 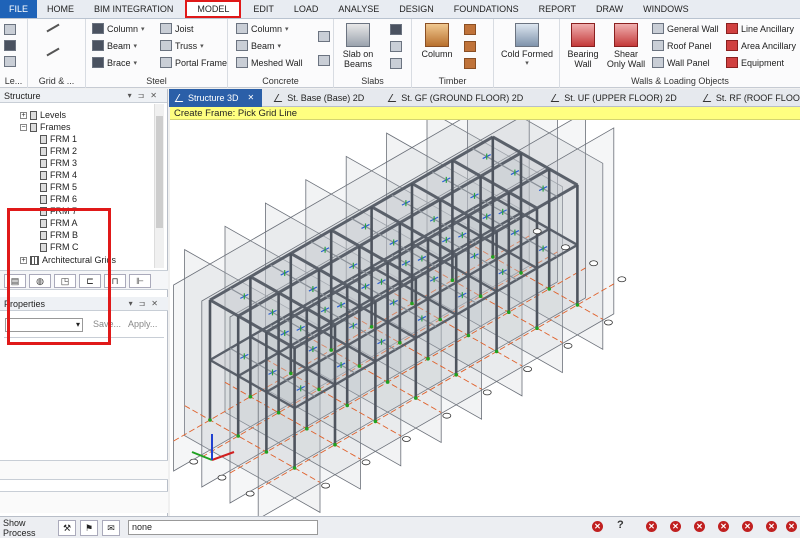 What do you see at coordinates (760, 28) in the screenshot?
I see `line-ancillary-button: Line Ancillary` at bounding box center [760, 28].